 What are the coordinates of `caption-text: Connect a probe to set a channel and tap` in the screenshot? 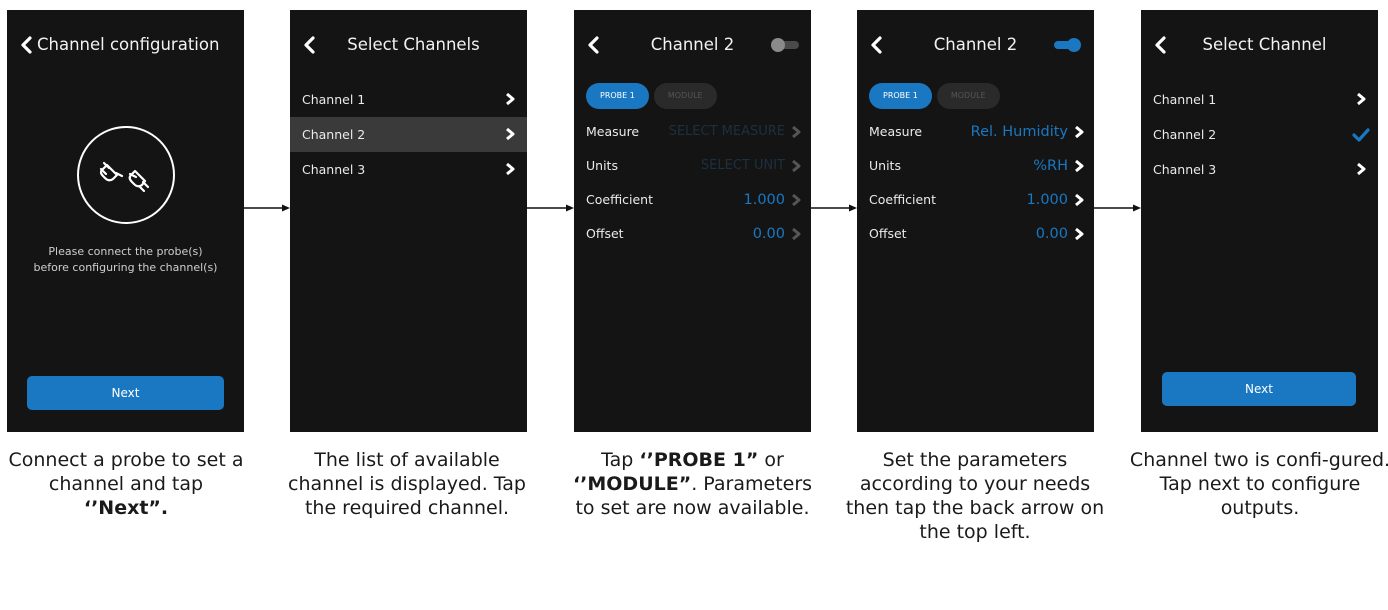 It's located at (126, 472).